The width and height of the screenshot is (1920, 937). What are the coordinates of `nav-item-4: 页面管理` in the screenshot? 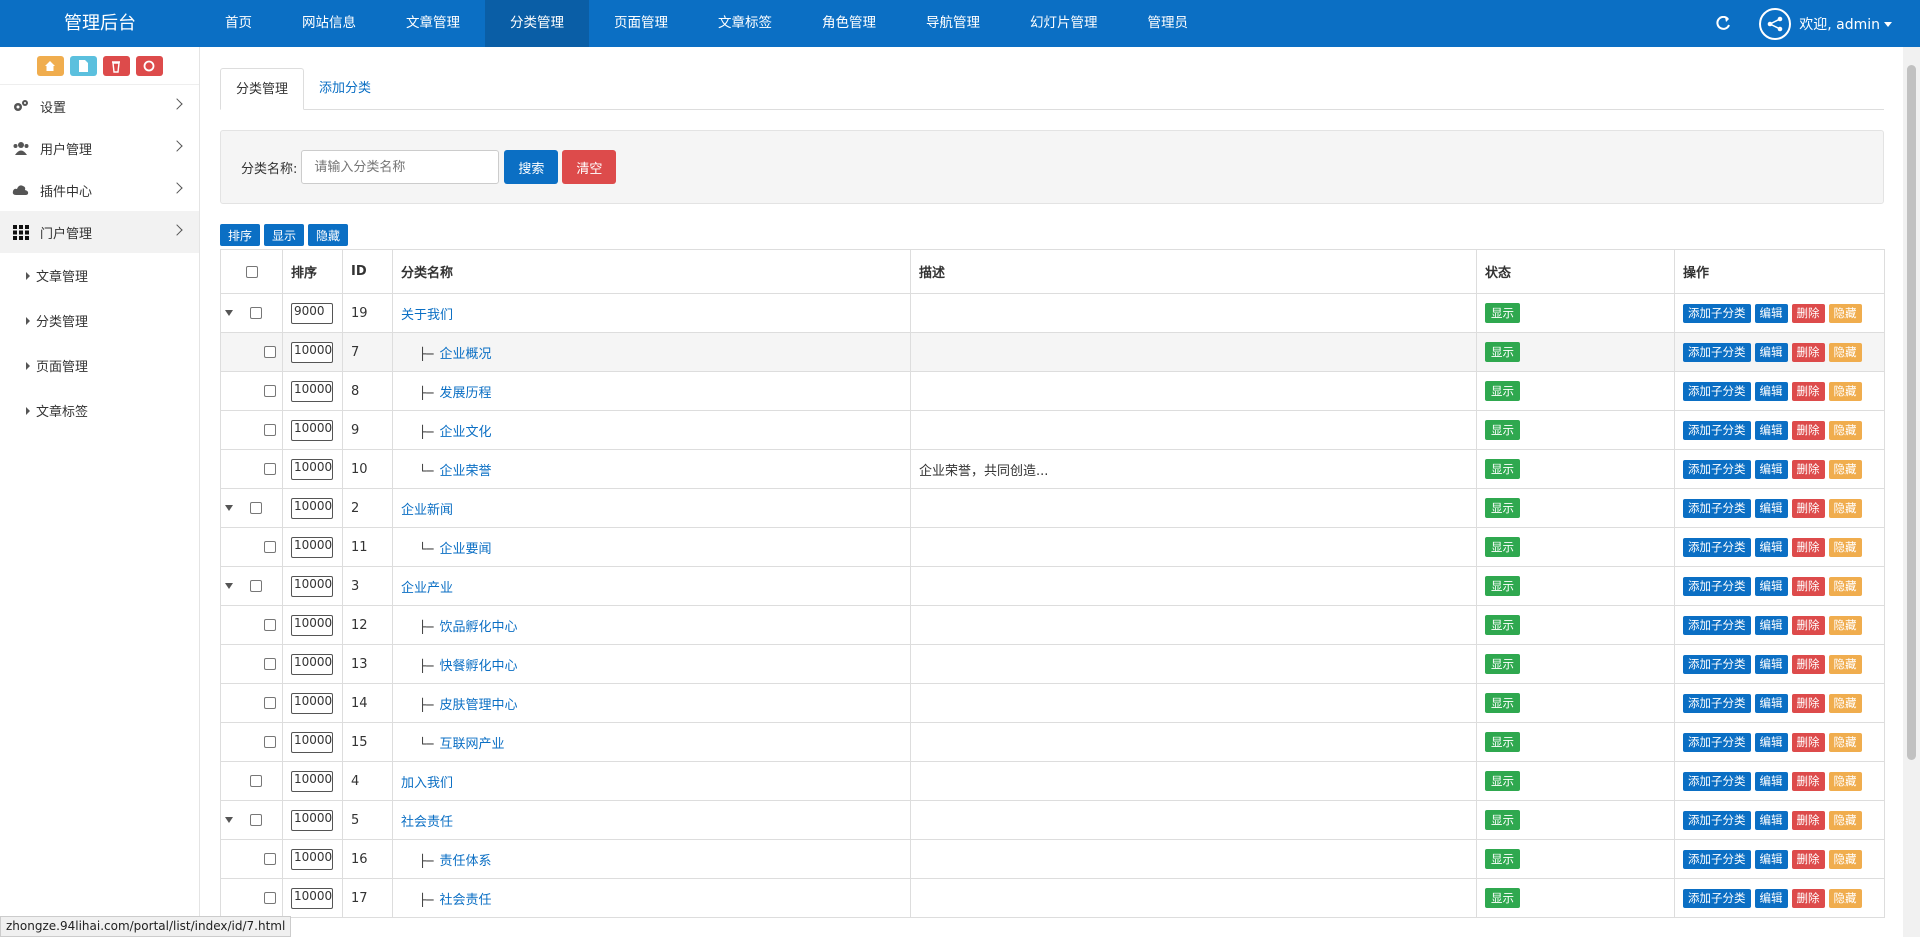 It's located at (641, 23).